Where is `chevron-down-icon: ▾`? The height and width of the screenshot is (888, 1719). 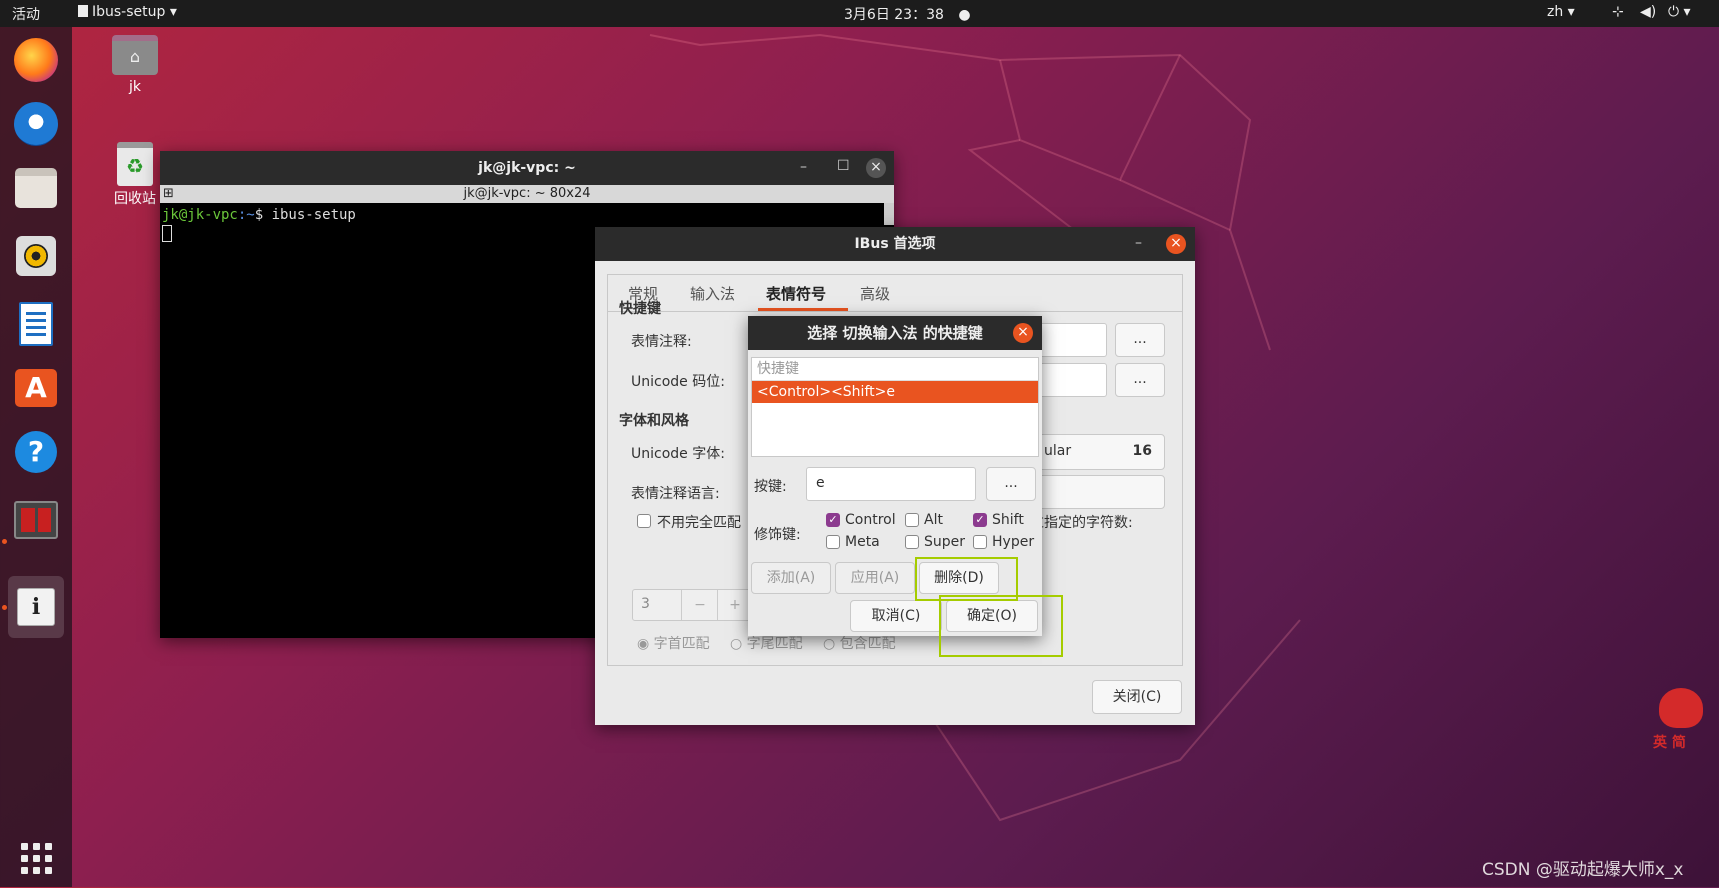
chevron-down-icon: ▾ is located at coordinates (173, 12).